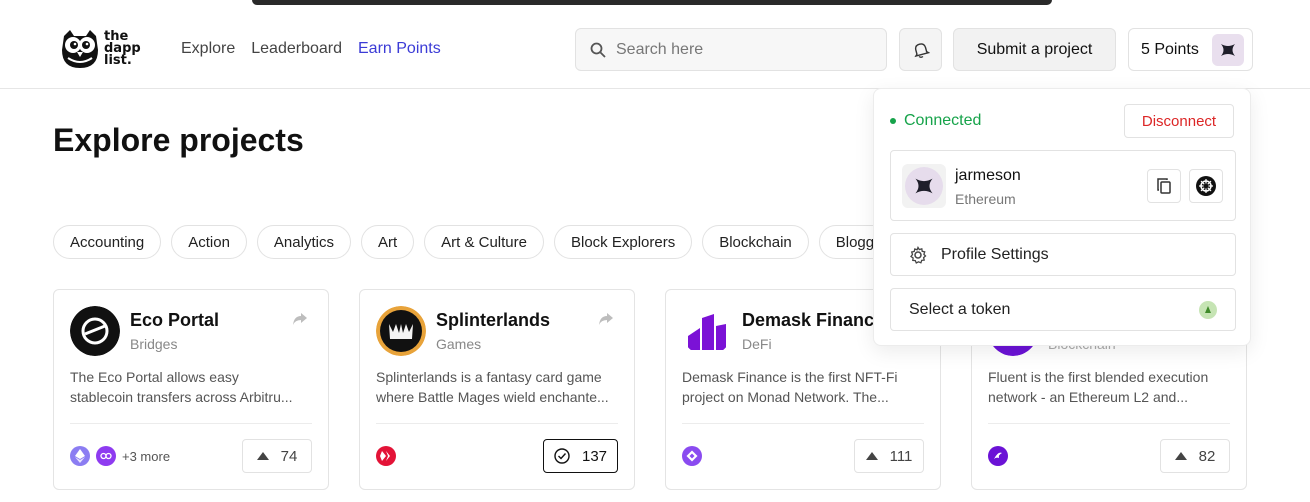 This screenshot has height=502, width=1310. Describe the element at coordinates (1179, 121) in the screenshot. I see `disconnect-button: Disconnect` at that location.